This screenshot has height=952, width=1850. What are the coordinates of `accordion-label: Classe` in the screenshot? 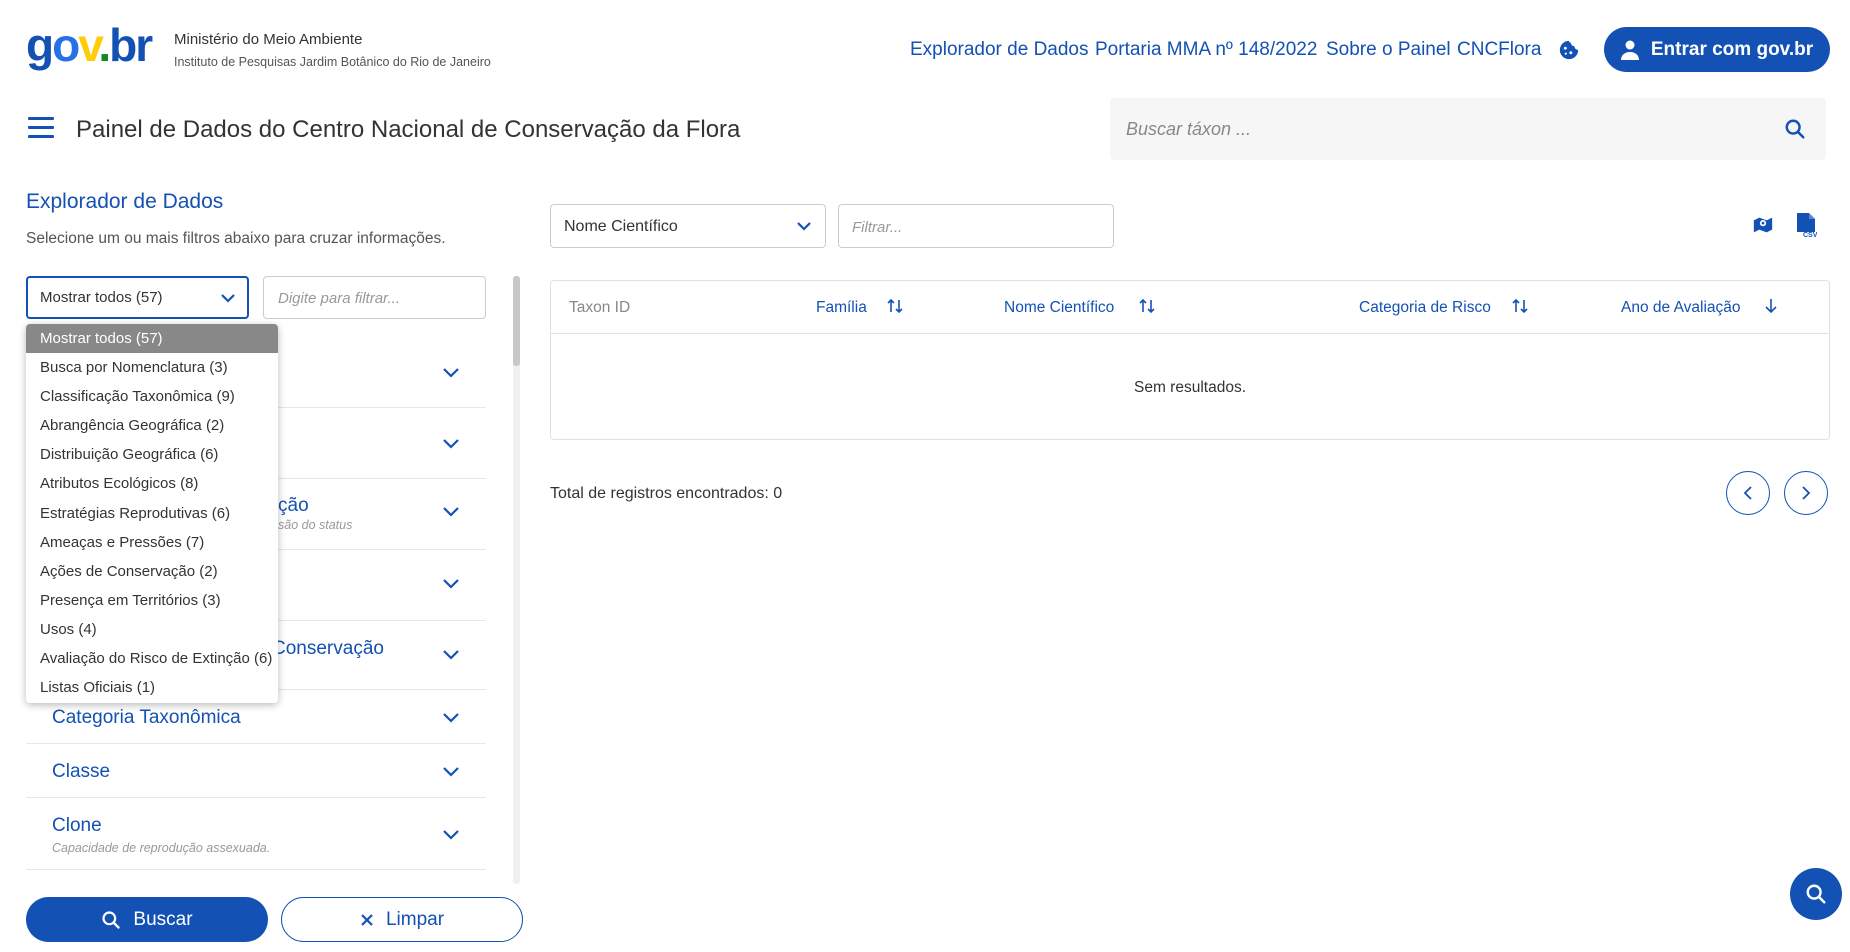 It's located at (81, 771).